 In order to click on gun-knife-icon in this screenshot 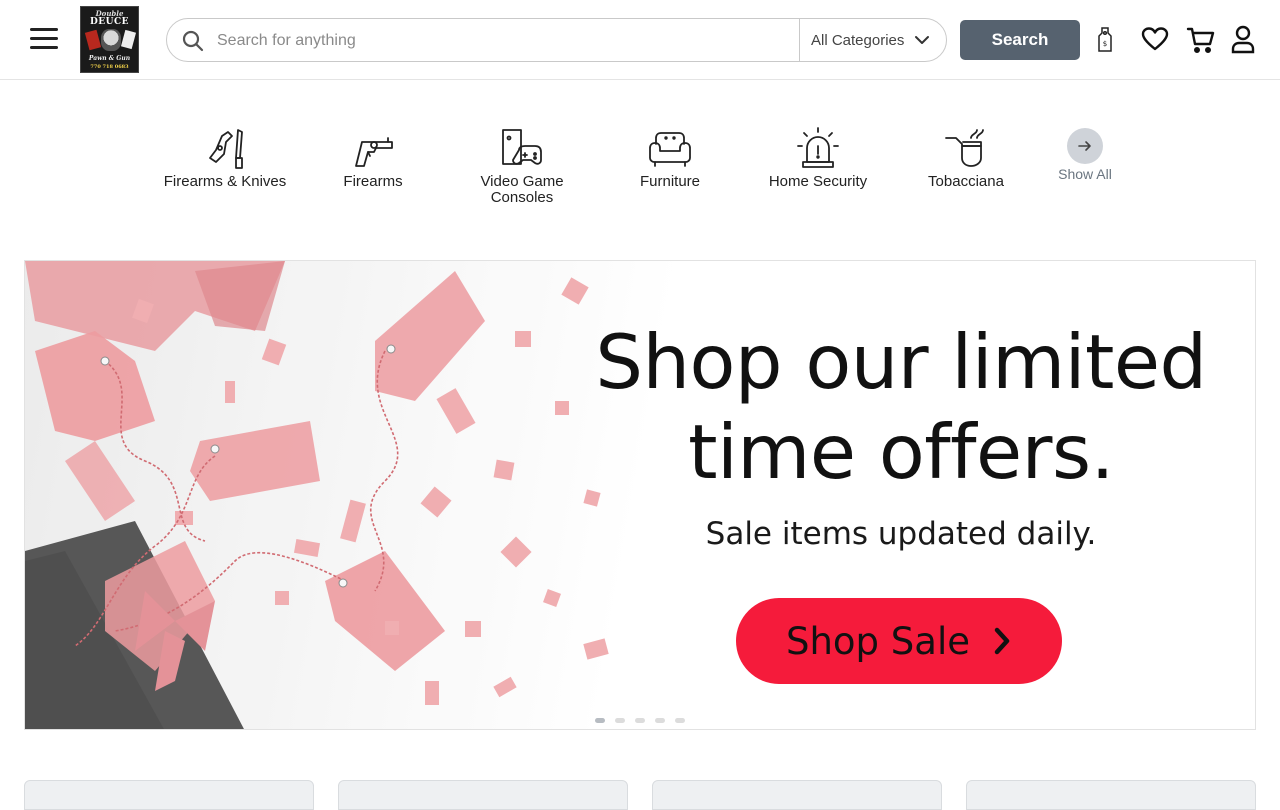, I will do `click(226, 149)`.